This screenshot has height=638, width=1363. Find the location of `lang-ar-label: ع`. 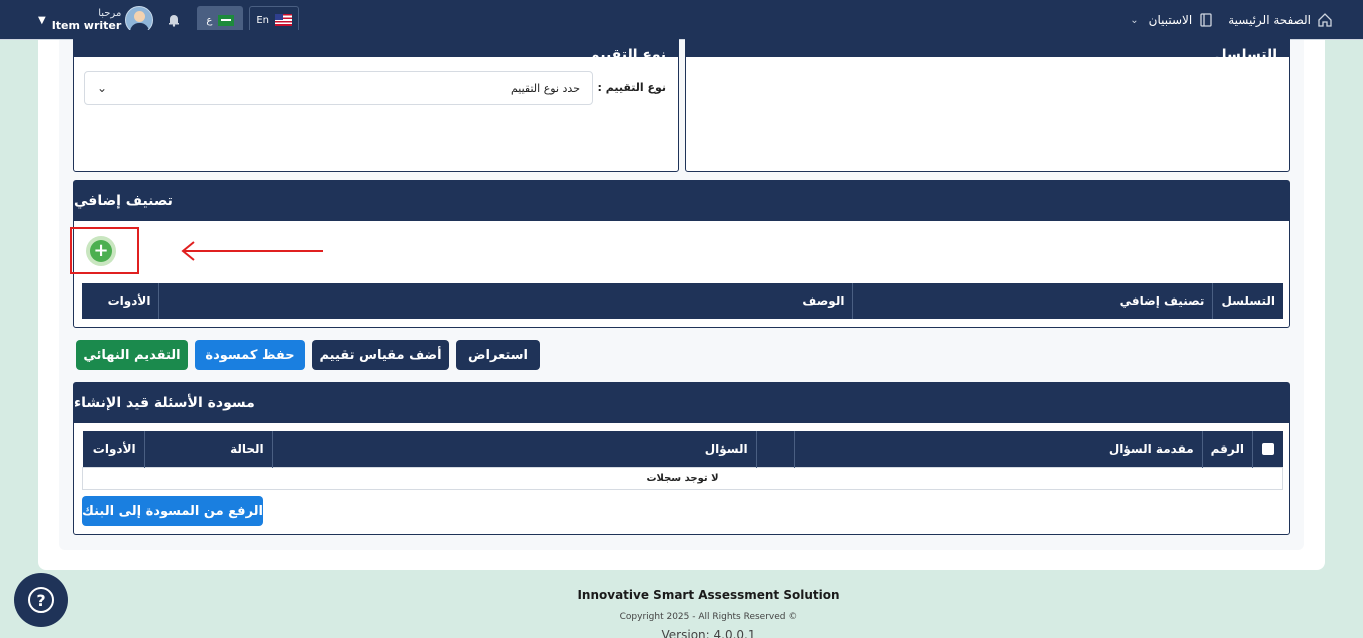

lang-ar-label: ع is located at coordinates (209, 20).